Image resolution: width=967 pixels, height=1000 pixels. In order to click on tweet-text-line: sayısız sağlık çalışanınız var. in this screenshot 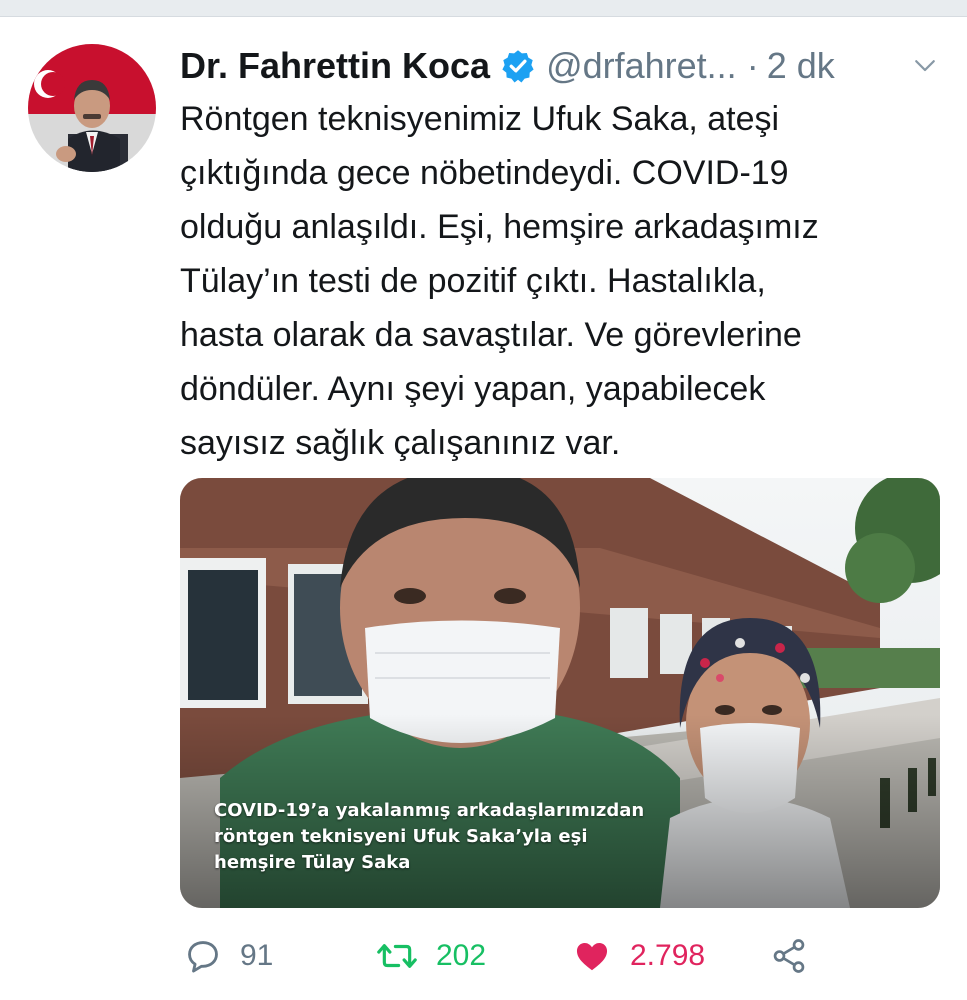, I will do `click(400, 443)`.